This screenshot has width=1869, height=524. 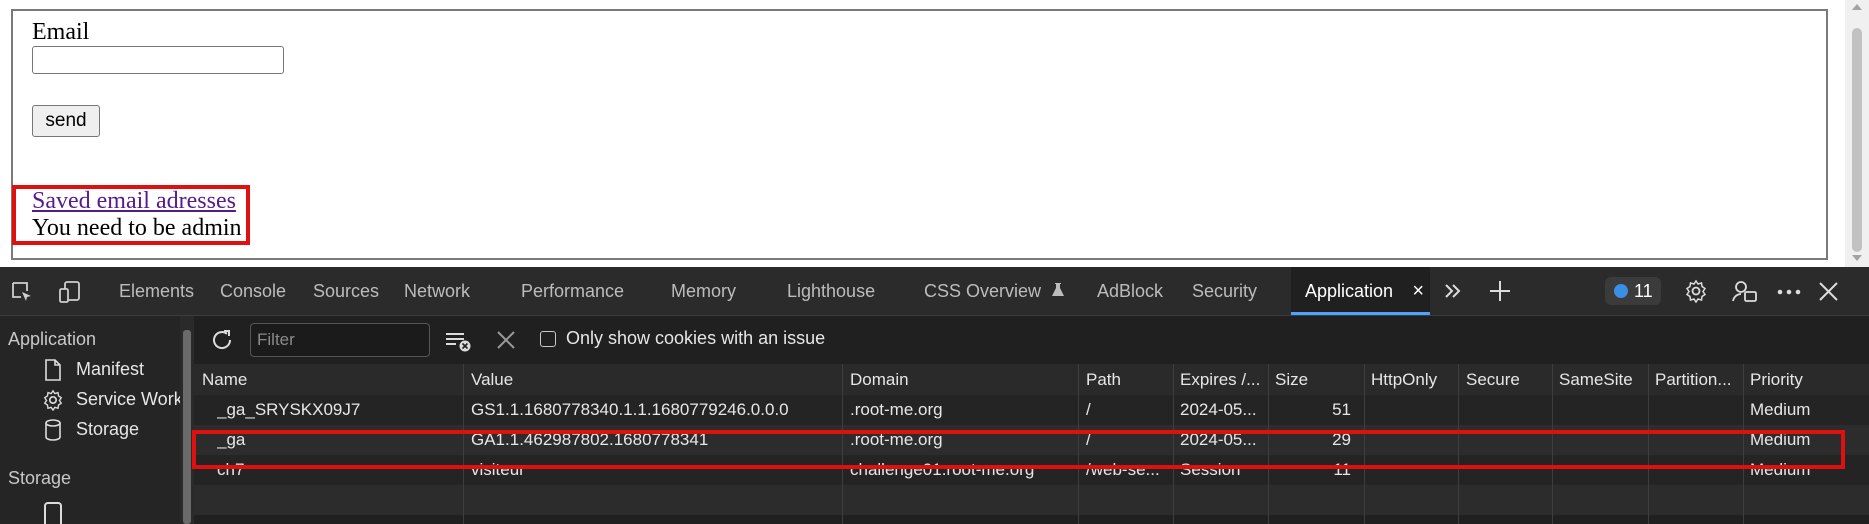 What do you see at coordinates (53, 402) in the screenshot?
I see `gear-icon` at bounding box center [53, 402].